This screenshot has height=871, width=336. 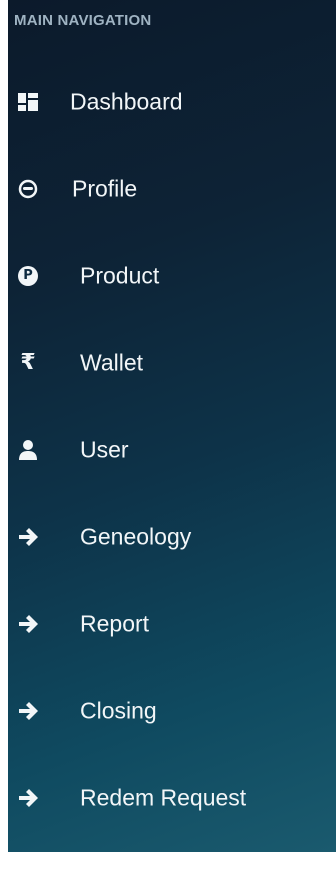 What do you see at coordinates (28, 449) in the screenshot?
I see `user-icon` at bounding box center [28, 449].